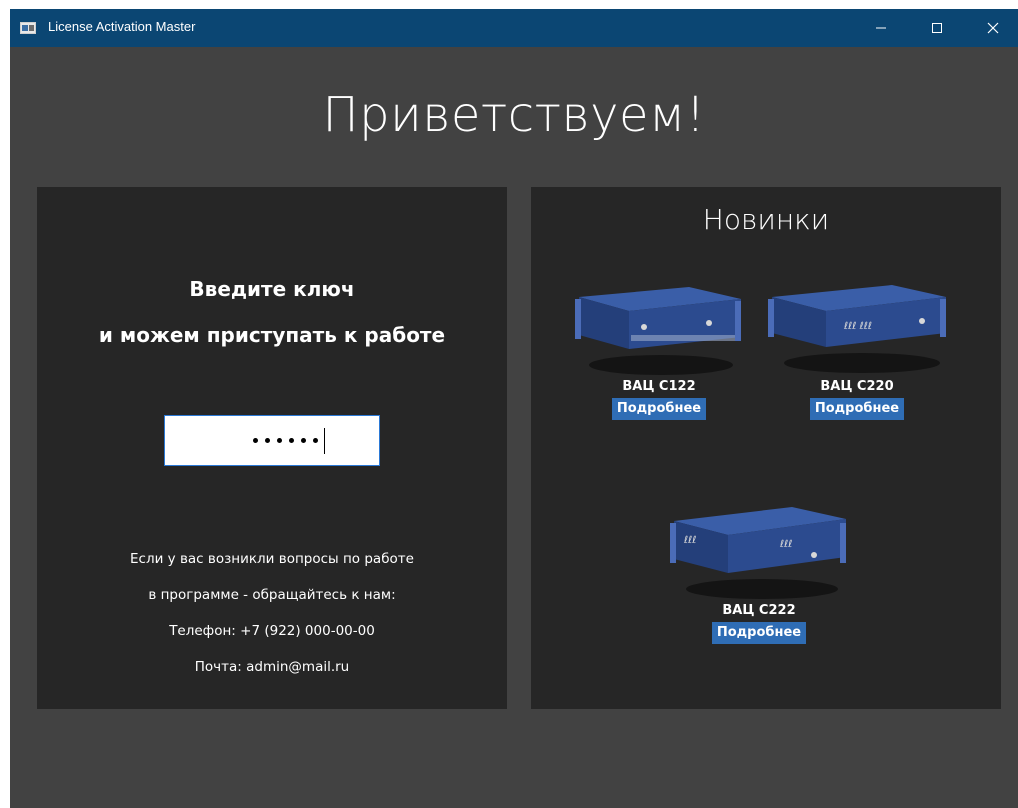 The height and width of the screenshot is (808, 1018). Describe the element at coordinates (658, 331) in the screenshot. I see `product-image` at that location.